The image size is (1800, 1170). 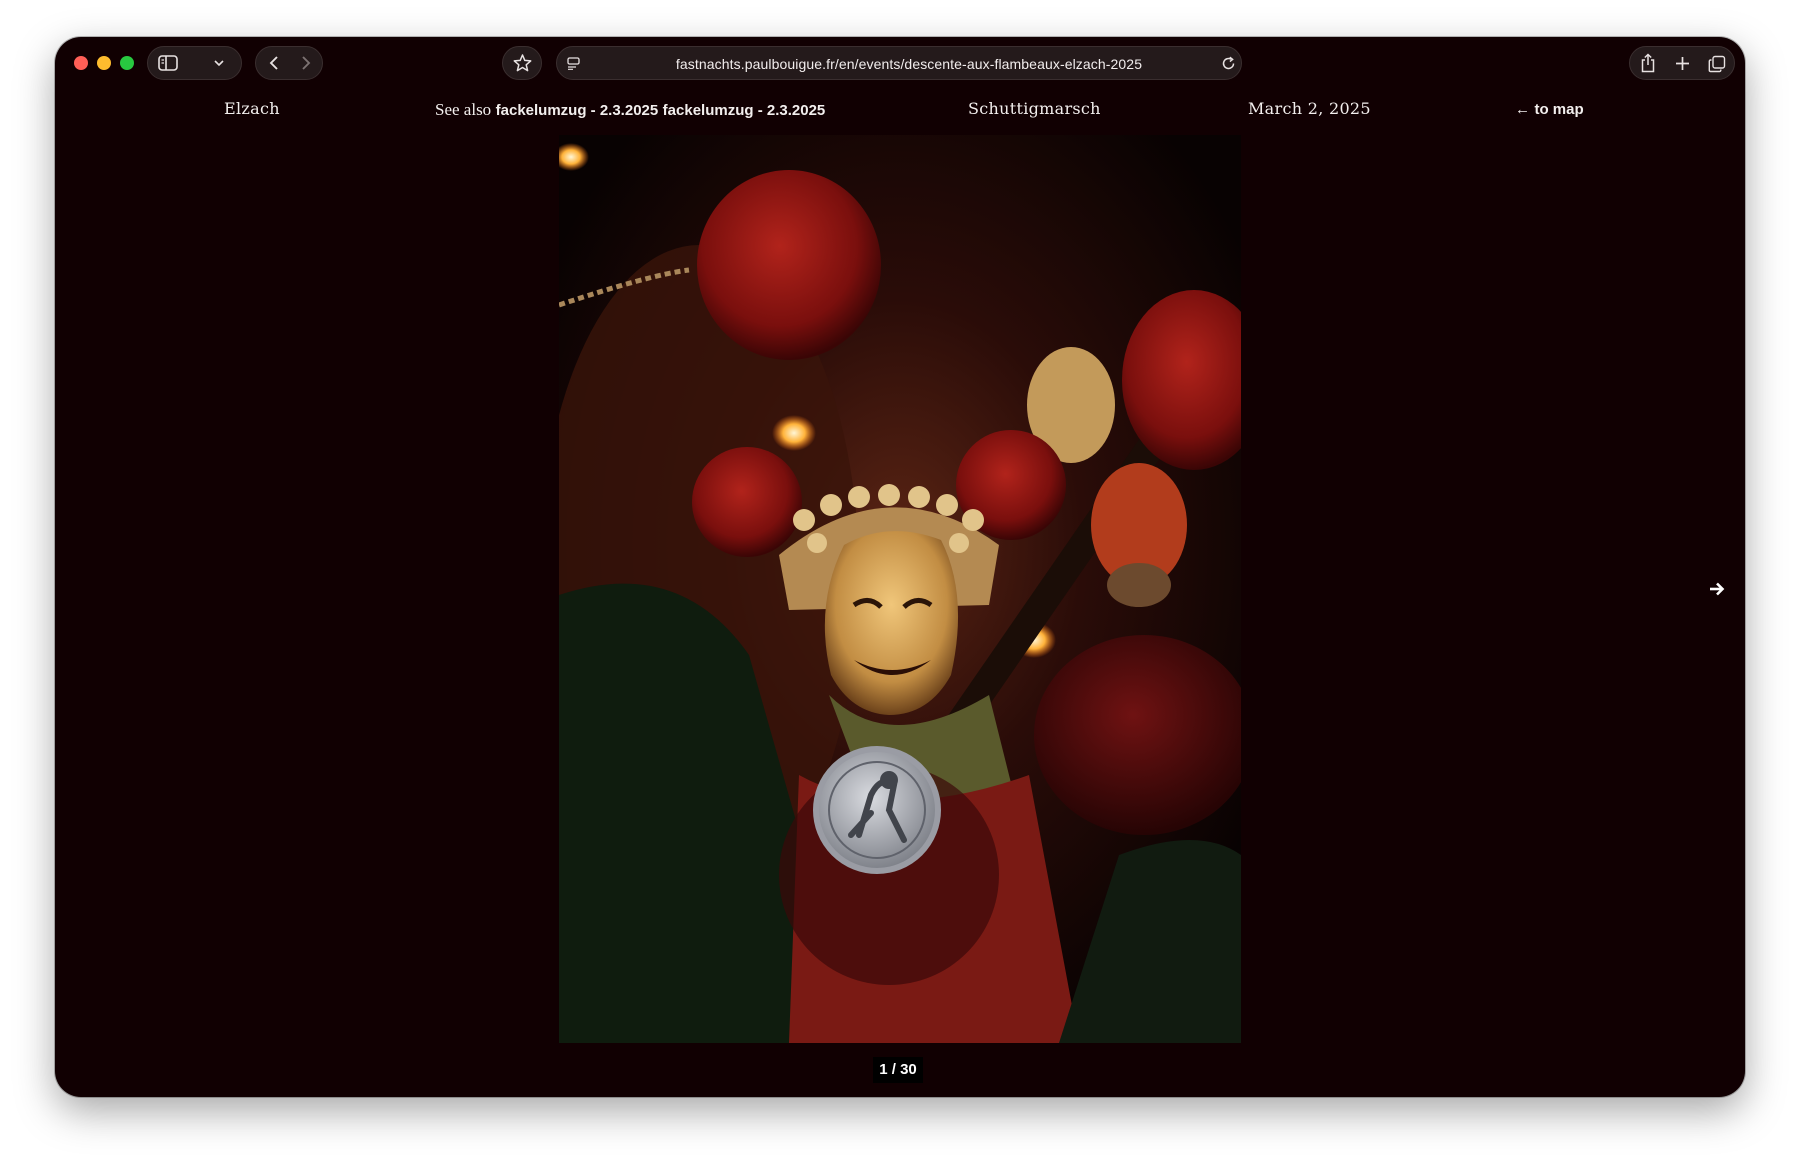 I want to click on see-also-link-1: fackelumzug - 2.3.2025, so click(x=577, y=110).